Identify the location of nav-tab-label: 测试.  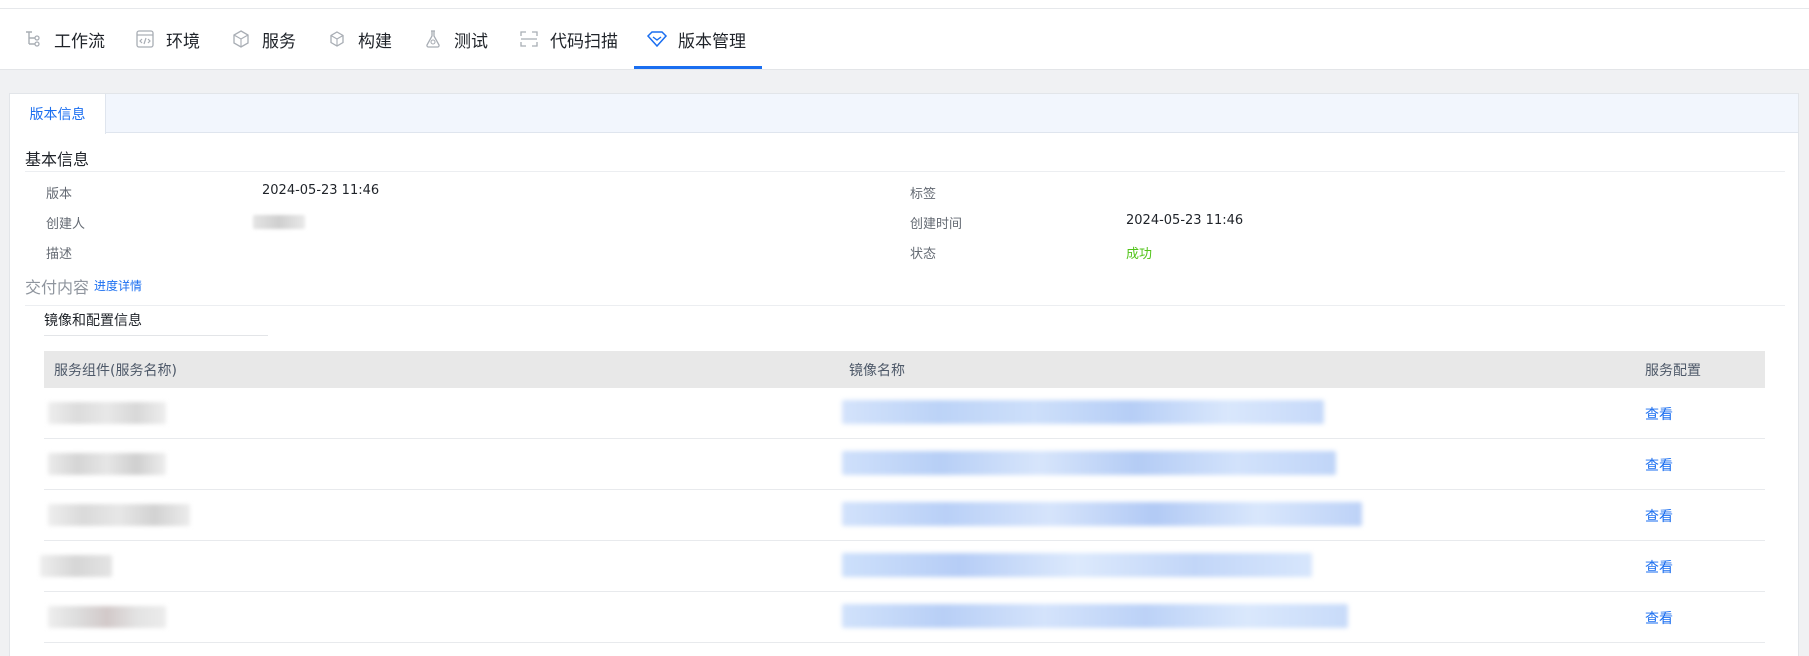
(471, 41).